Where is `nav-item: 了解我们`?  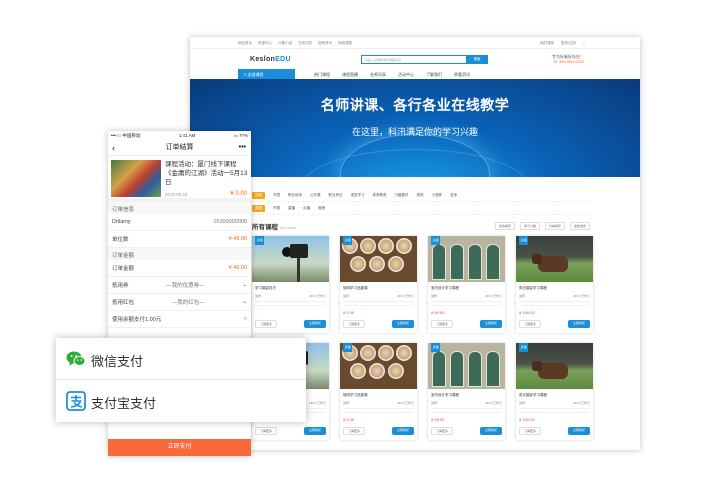
nav-item: 了解我们 is located at coordinates (434, 75).